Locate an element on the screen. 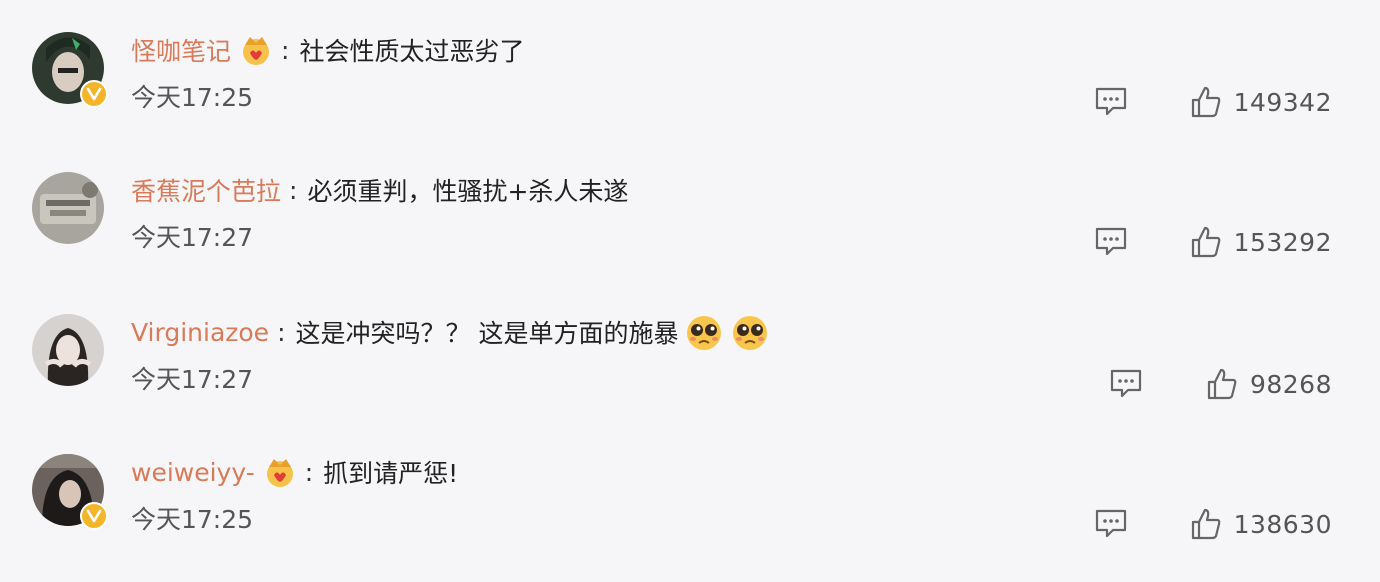 Image resolution: width=1380 pixels, height=582 pixels. comment-text-line: 香蕉泥个芭拉 : 必须重判，性骚扰+杀人未遂 is located at coordinates (379, 190).